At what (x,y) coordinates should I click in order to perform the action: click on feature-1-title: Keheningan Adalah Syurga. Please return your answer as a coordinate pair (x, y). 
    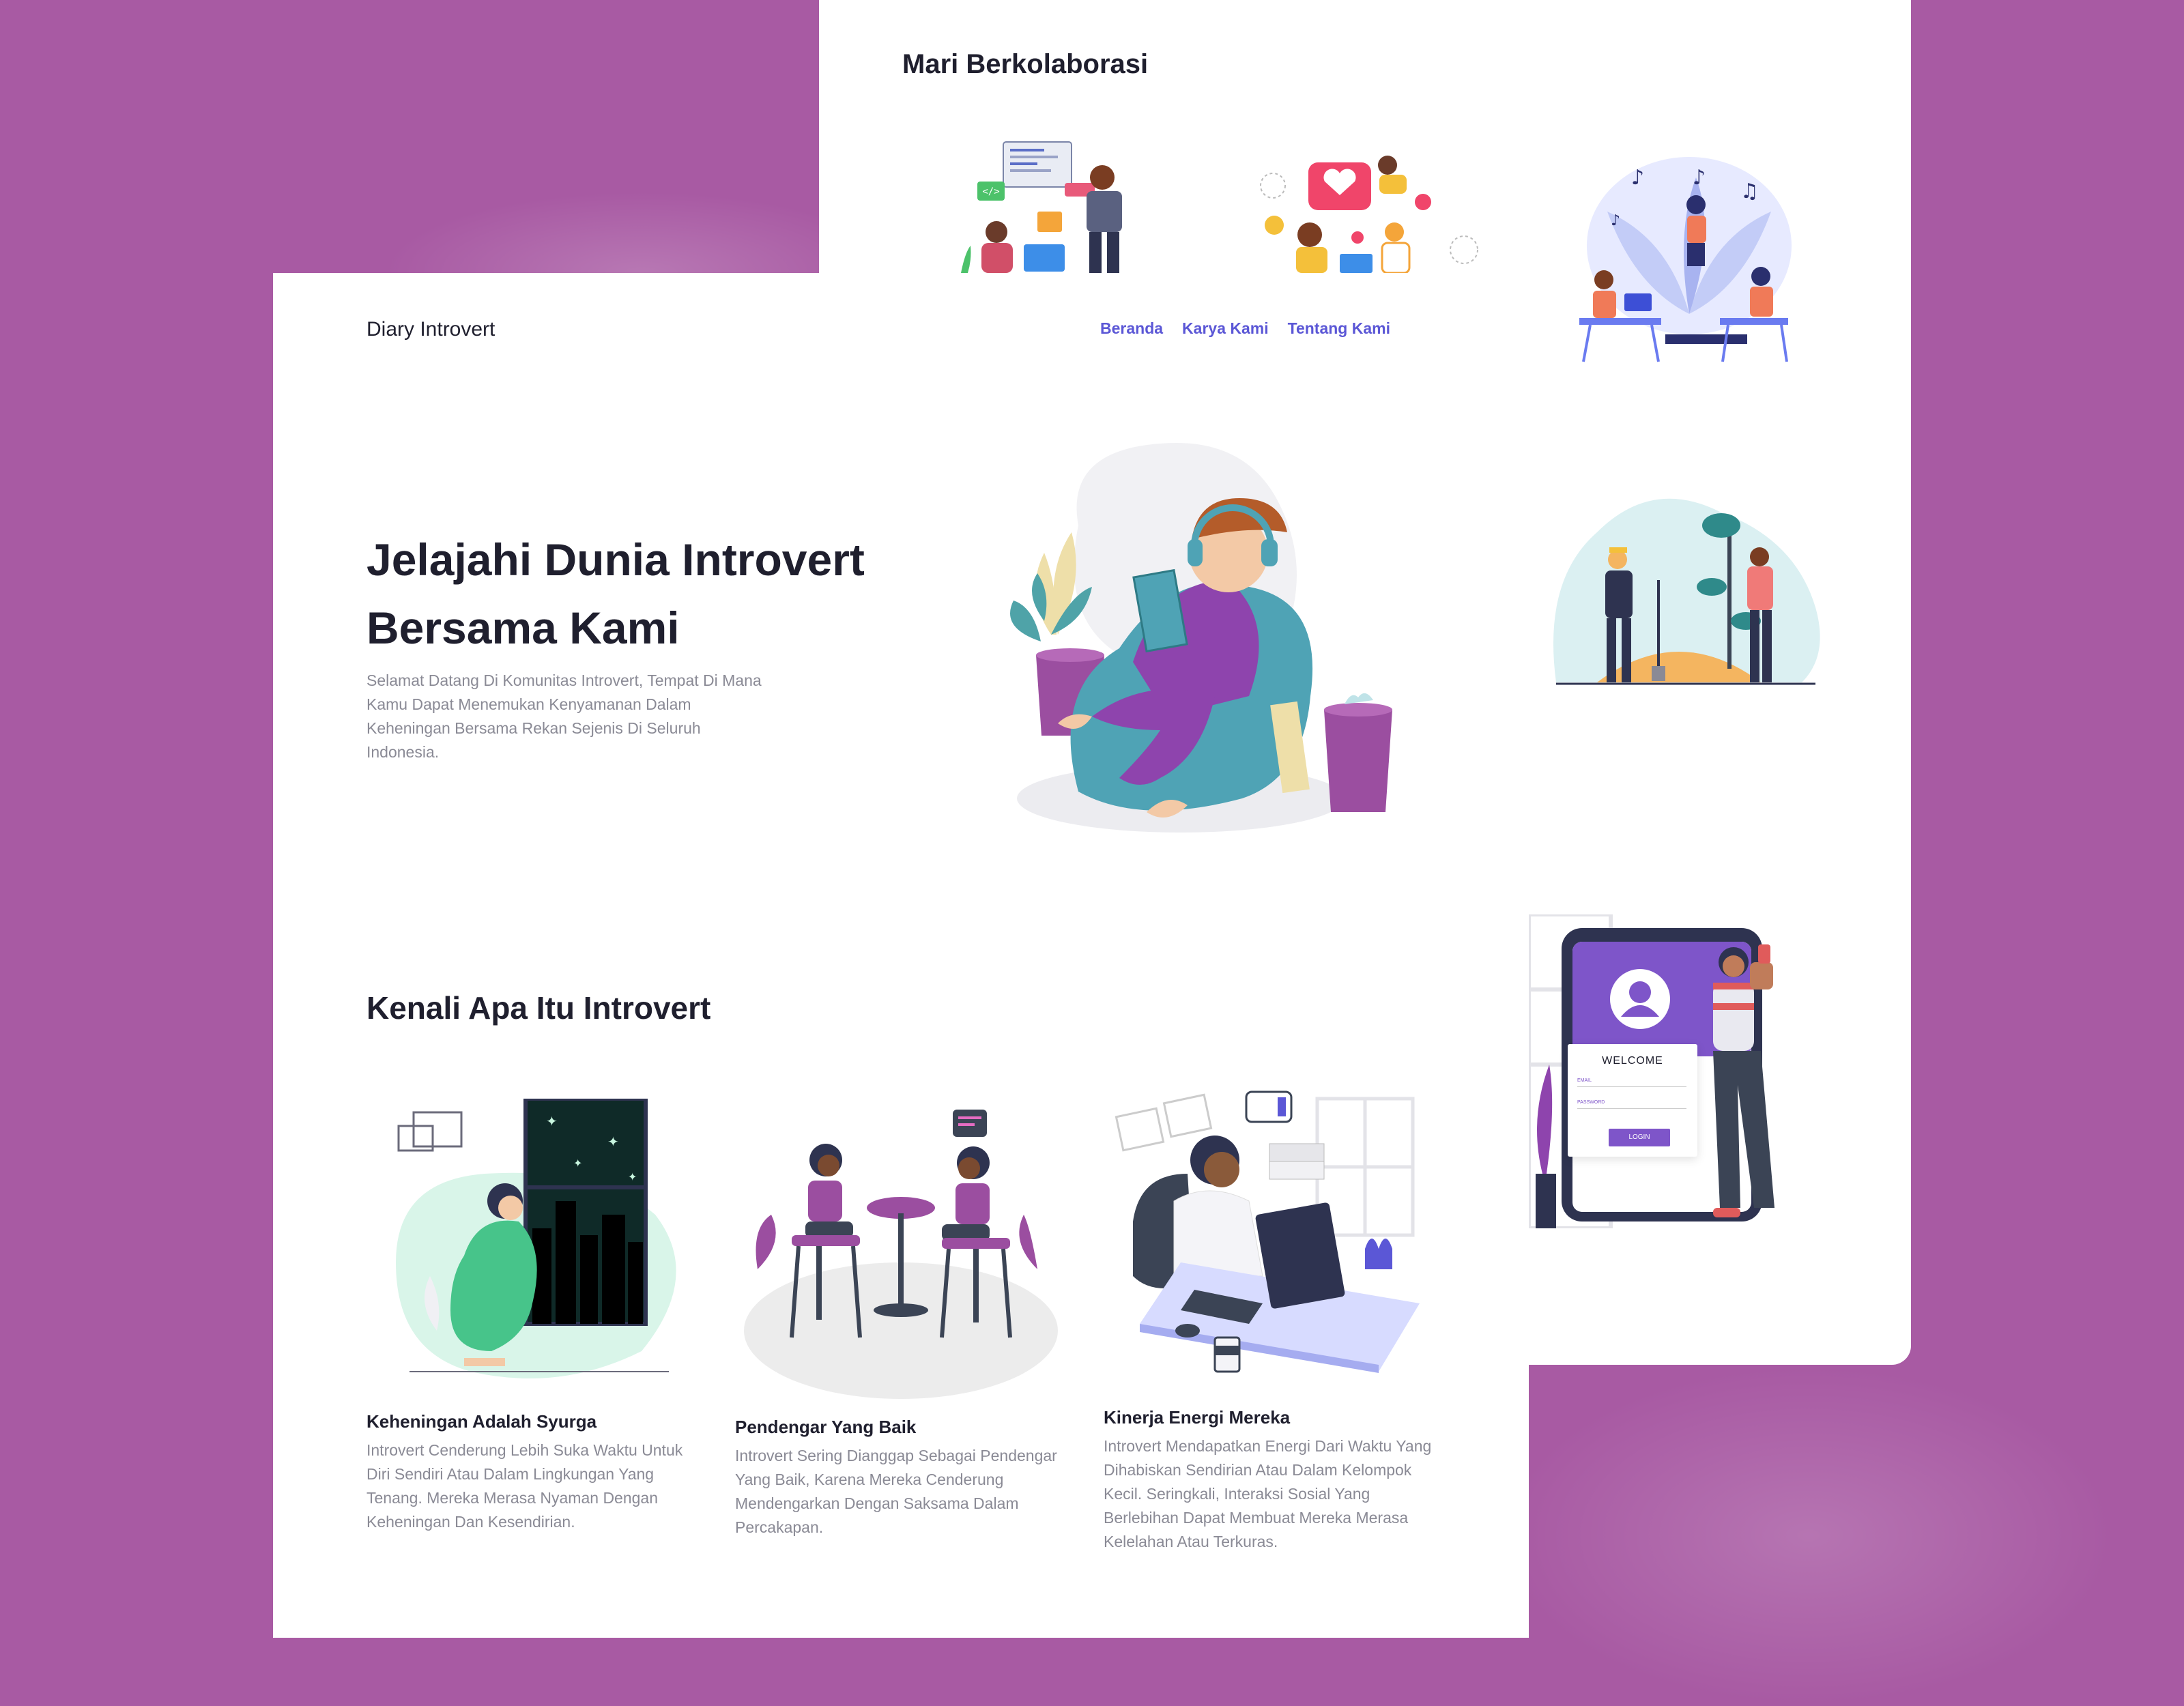
    Looking at the image, I should click on (482, 1422).